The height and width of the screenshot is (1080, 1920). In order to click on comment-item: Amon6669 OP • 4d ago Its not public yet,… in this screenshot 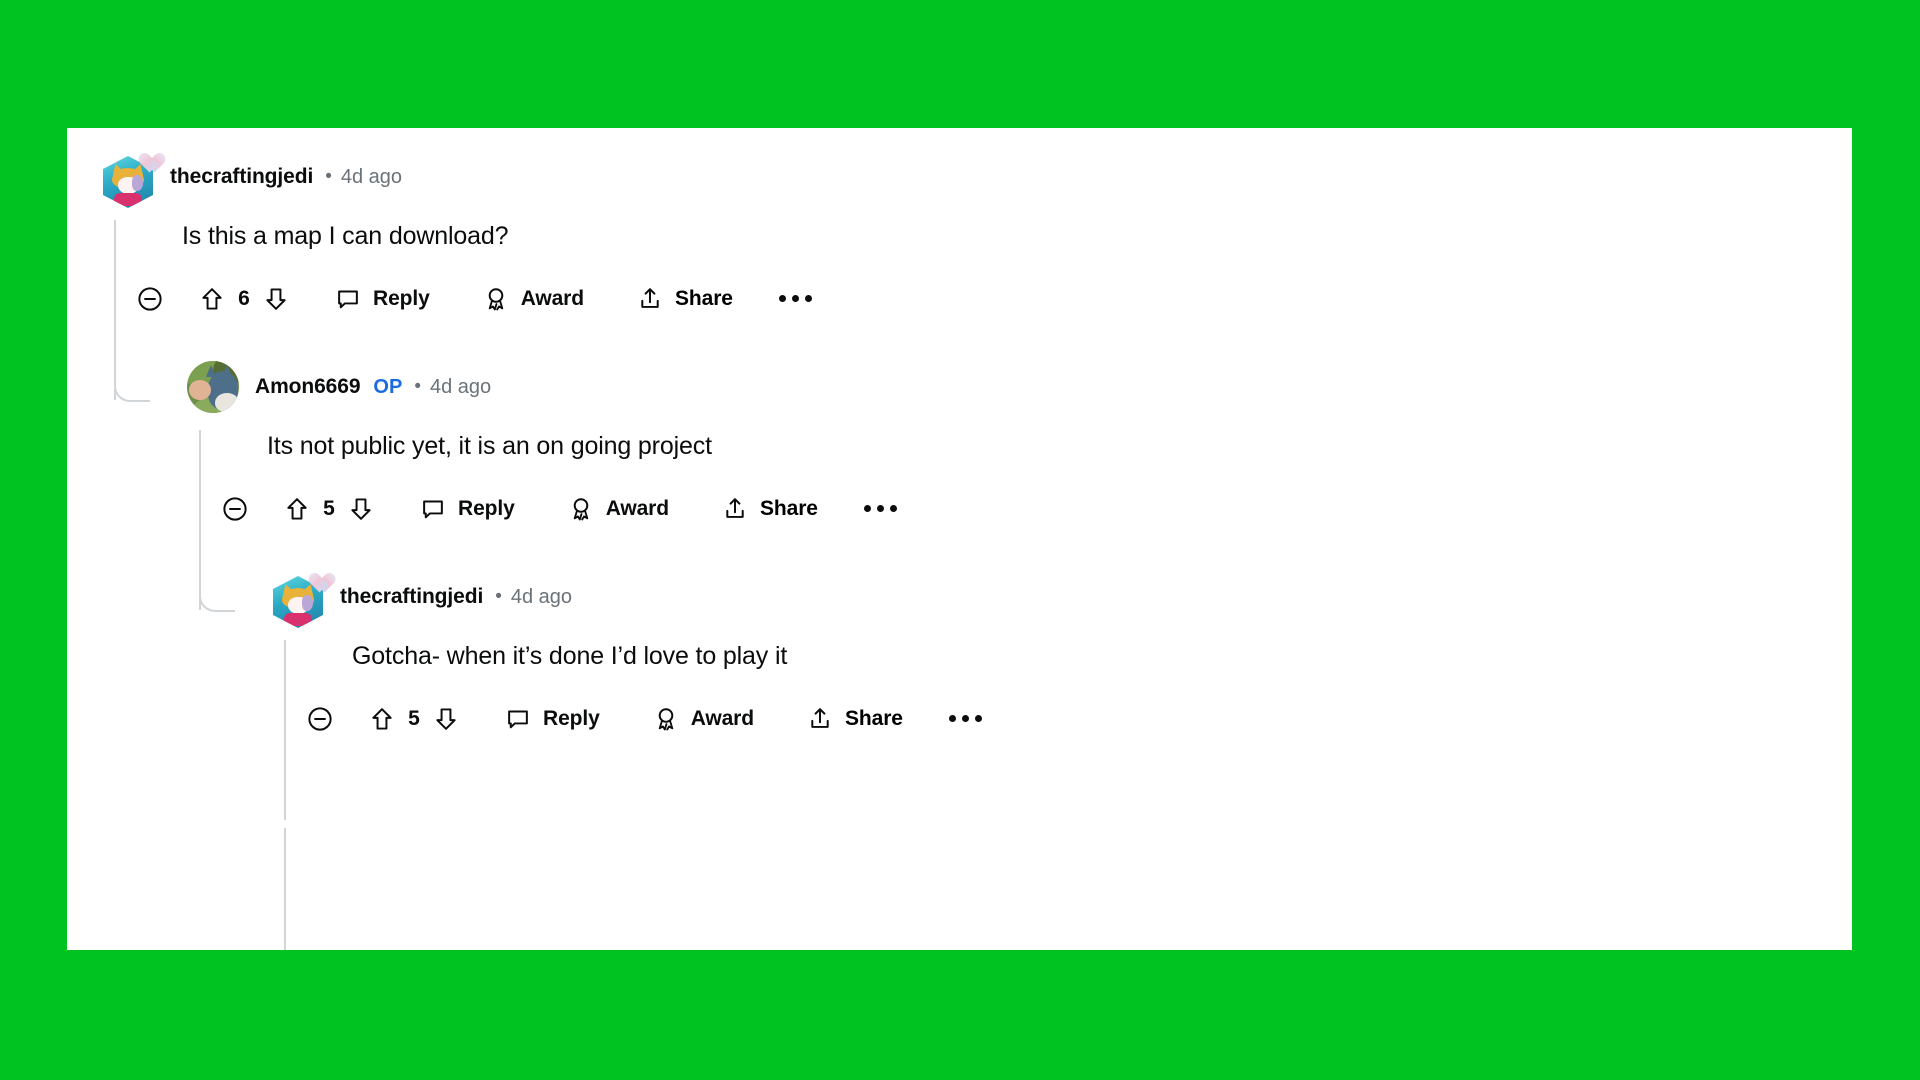, I will do `click(541, 448)`.